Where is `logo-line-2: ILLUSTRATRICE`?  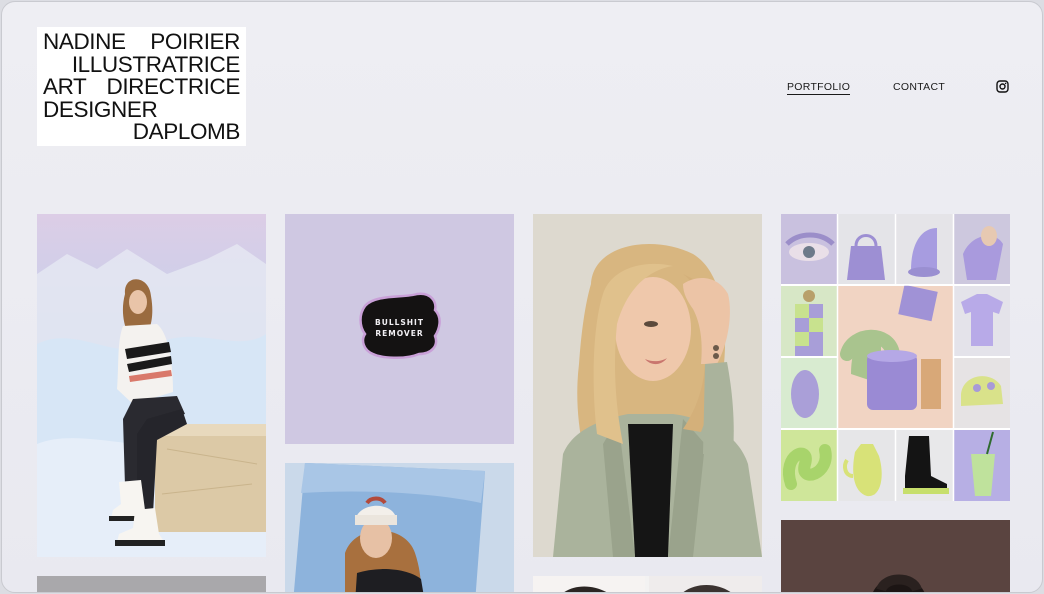 logo-line-2: ILLUSTRATRICE is located at coordinates (142, 64).